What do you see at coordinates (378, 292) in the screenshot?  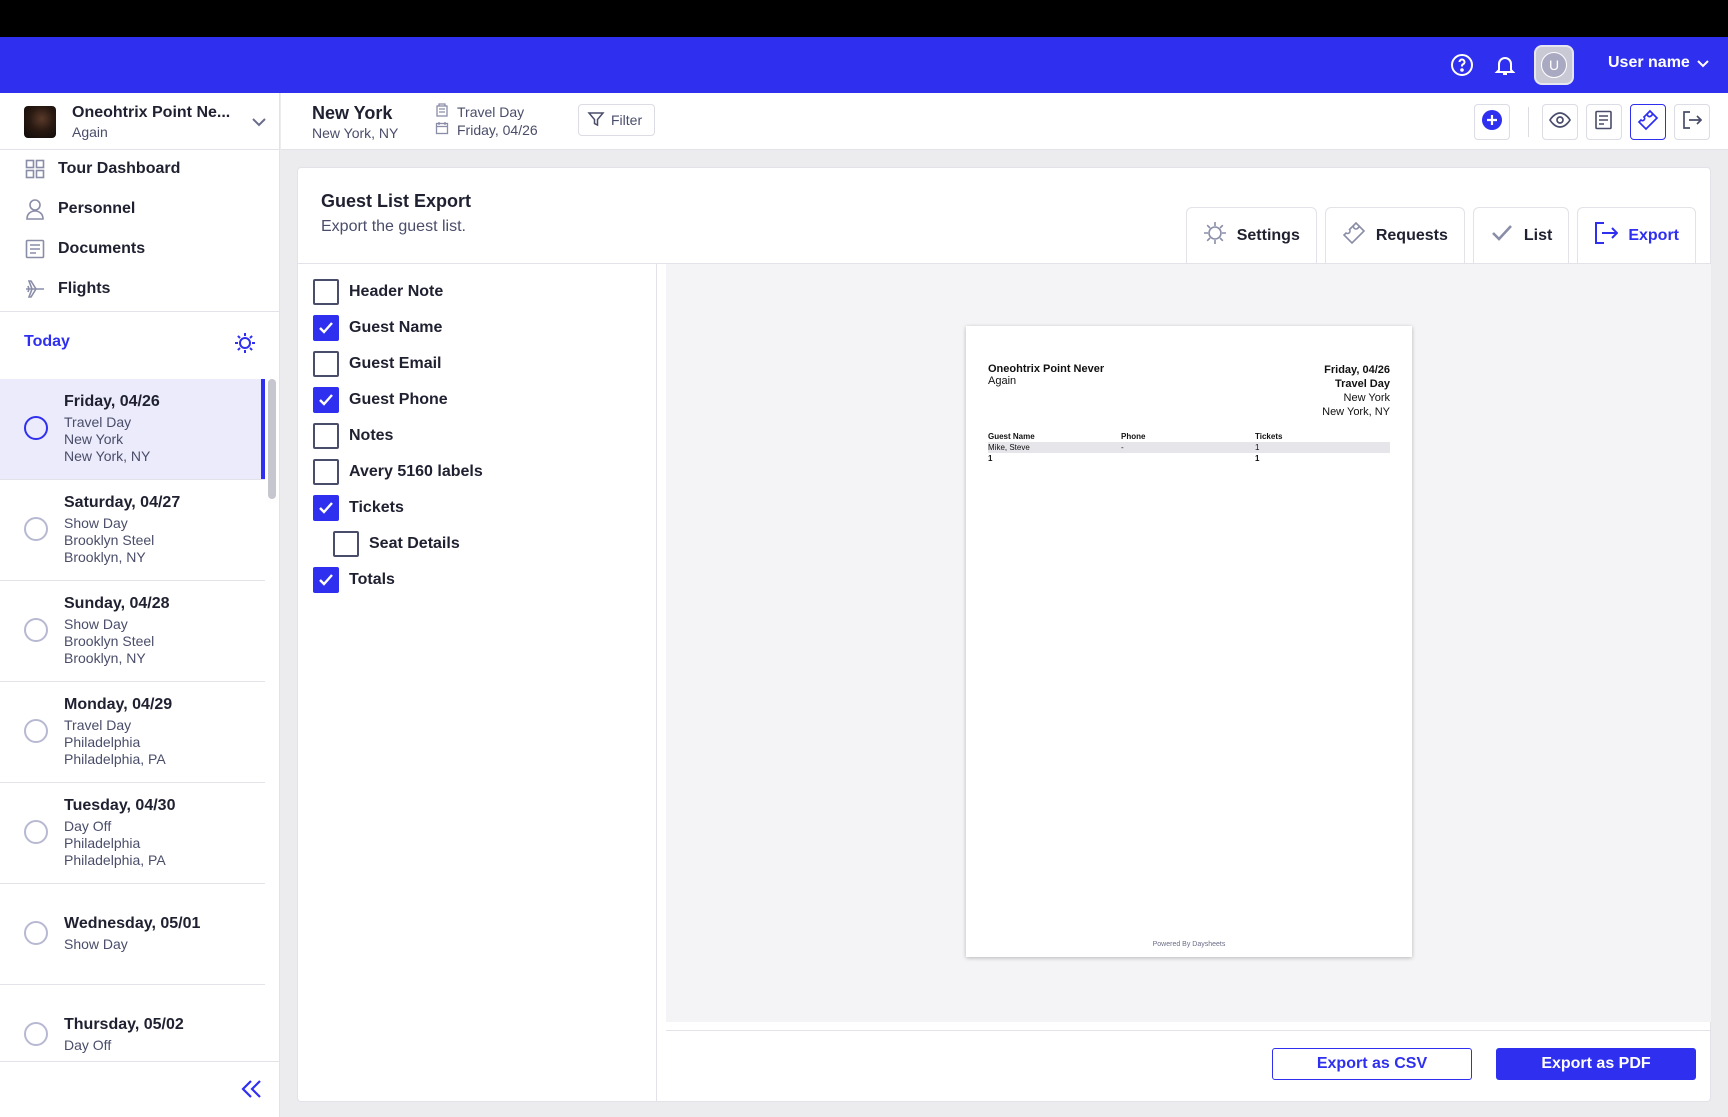 I see `option-header-note: Header Note` at bounding box center [378, 292].